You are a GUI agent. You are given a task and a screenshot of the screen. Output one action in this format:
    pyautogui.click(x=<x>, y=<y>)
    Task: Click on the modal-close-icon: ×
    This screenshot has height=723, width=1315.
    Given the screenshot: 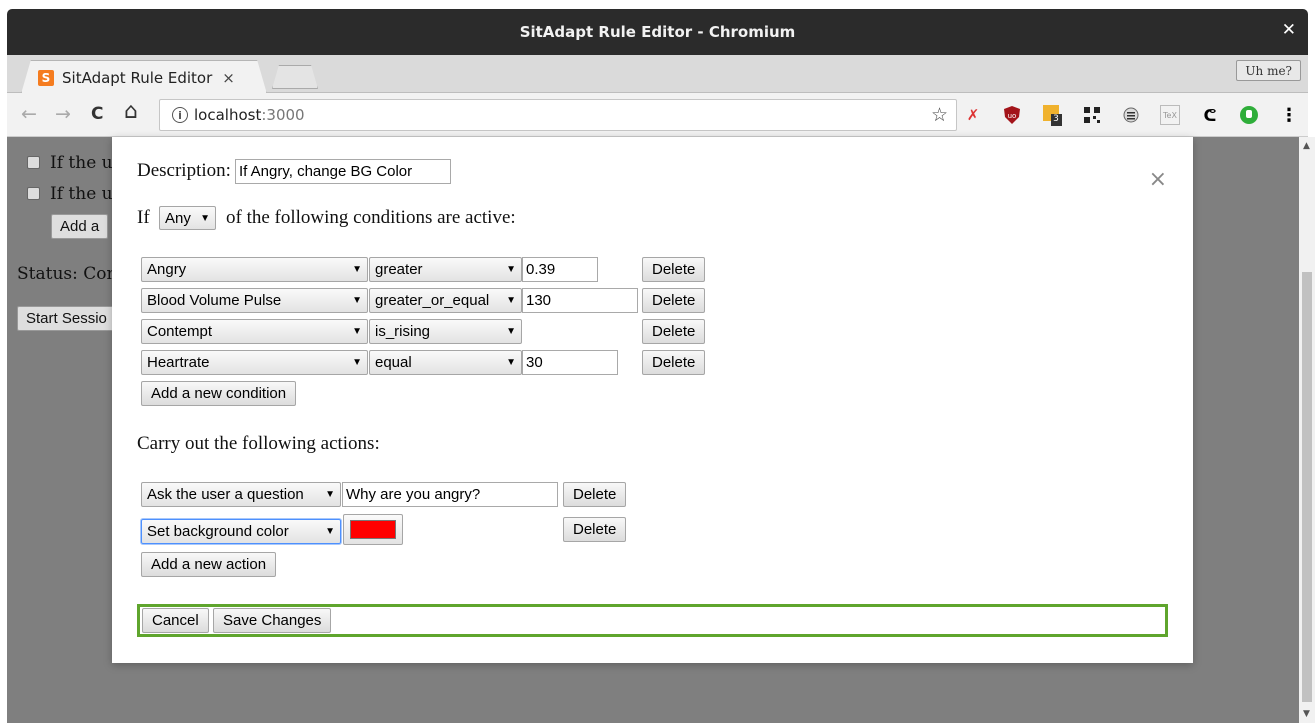 What is the action you would take?
    pyautogui.click(x=1158, y=179)
    